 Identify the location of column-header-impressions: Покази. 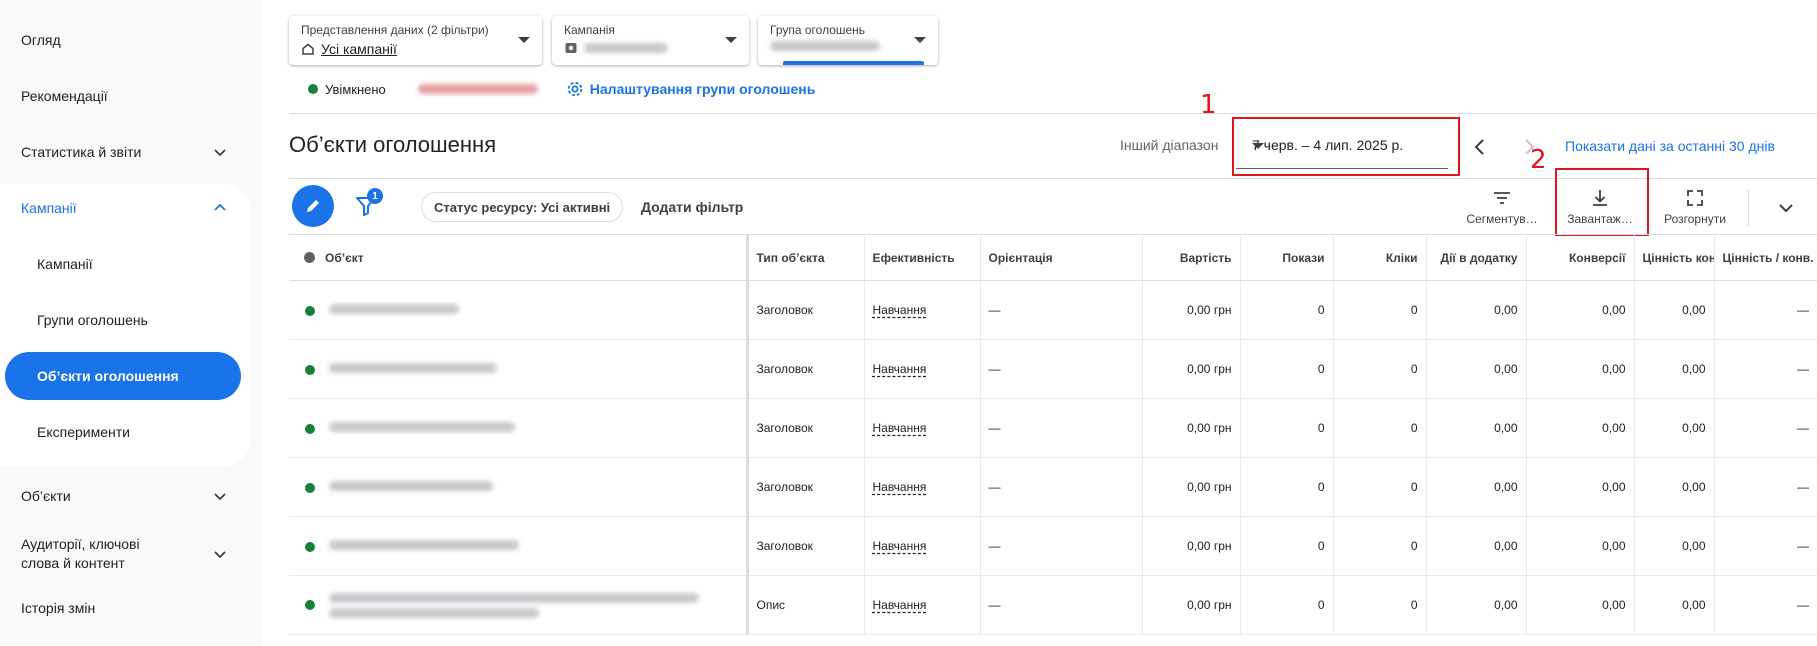
(1286, 257).